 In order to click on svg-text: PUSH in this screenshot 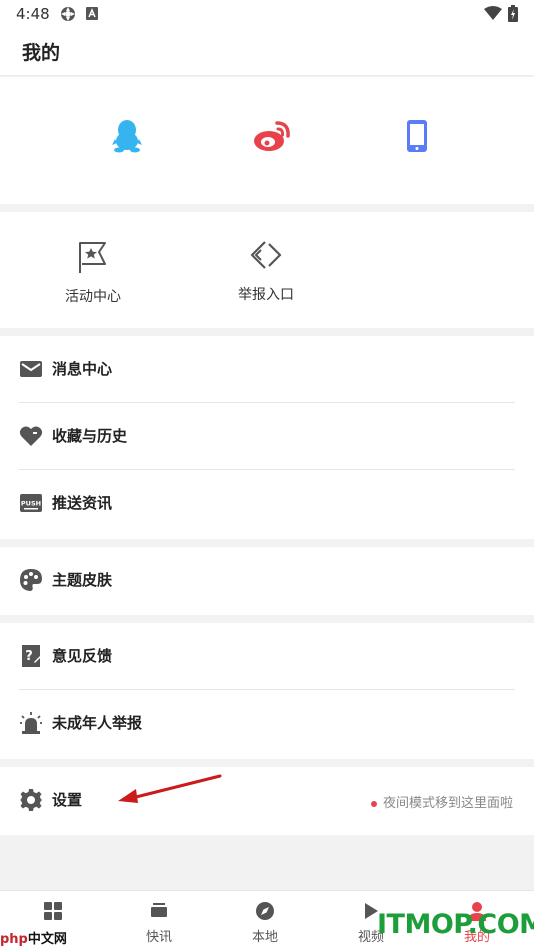, I will do `click(31, 504)`.